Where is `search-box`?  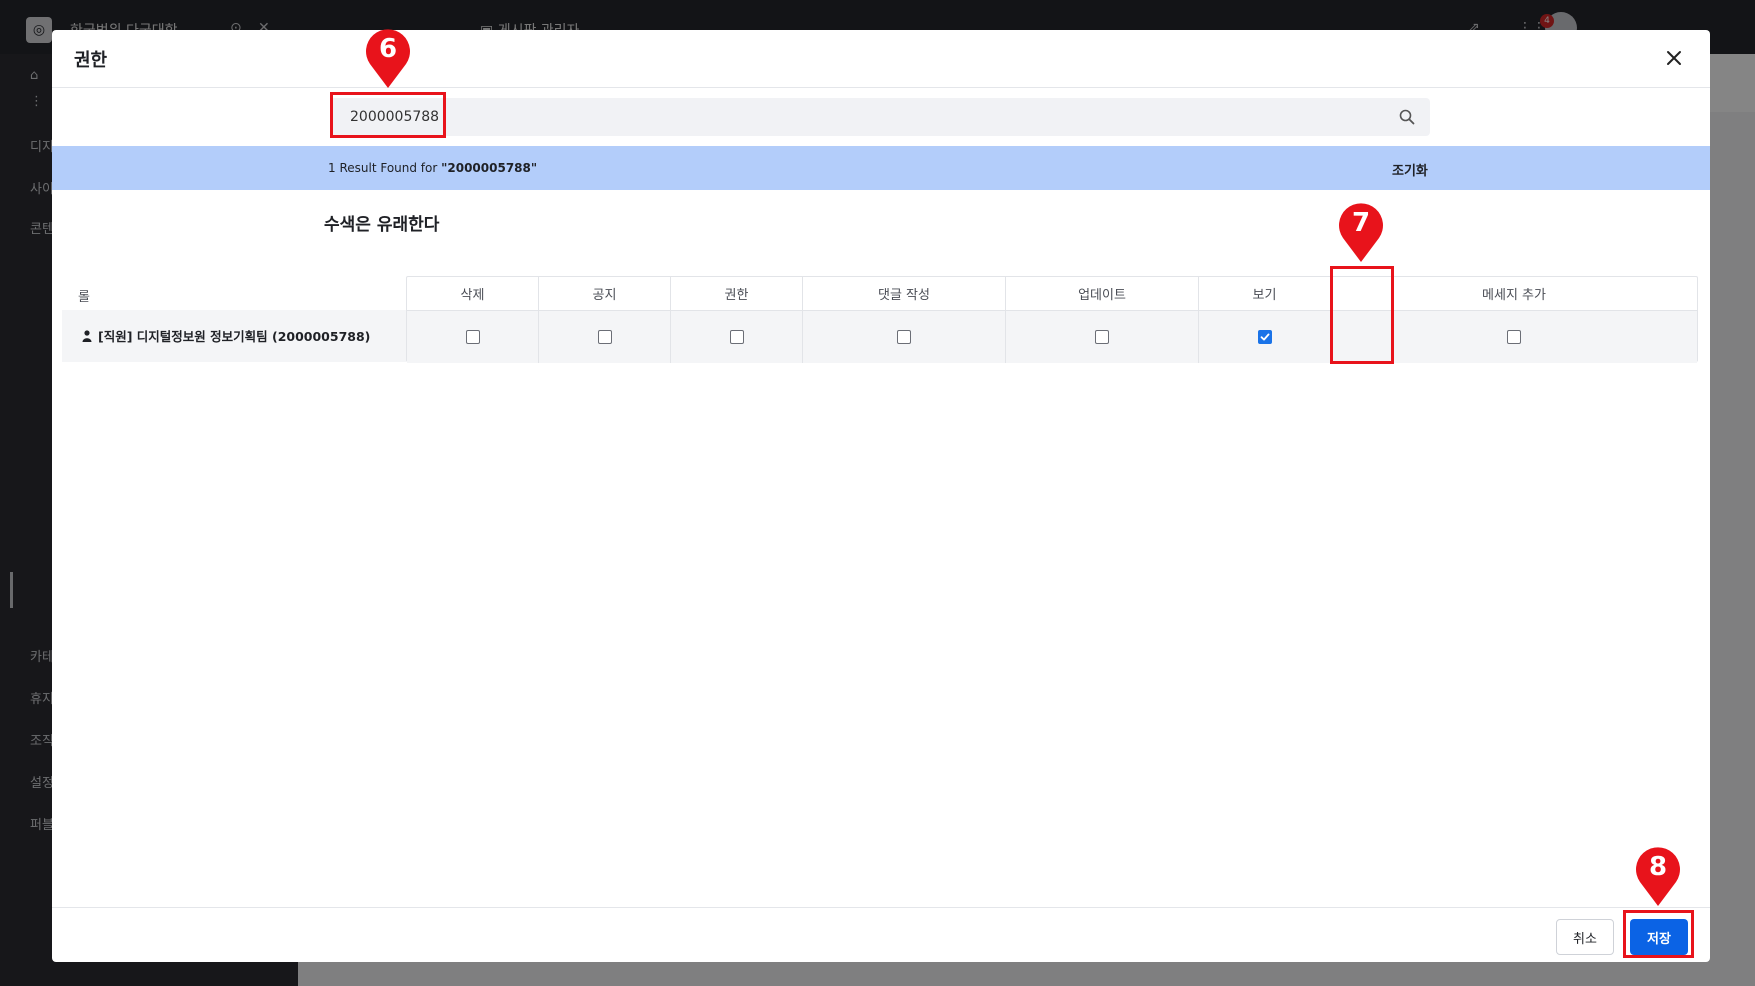 search-box is located at coordinates (880, 117).